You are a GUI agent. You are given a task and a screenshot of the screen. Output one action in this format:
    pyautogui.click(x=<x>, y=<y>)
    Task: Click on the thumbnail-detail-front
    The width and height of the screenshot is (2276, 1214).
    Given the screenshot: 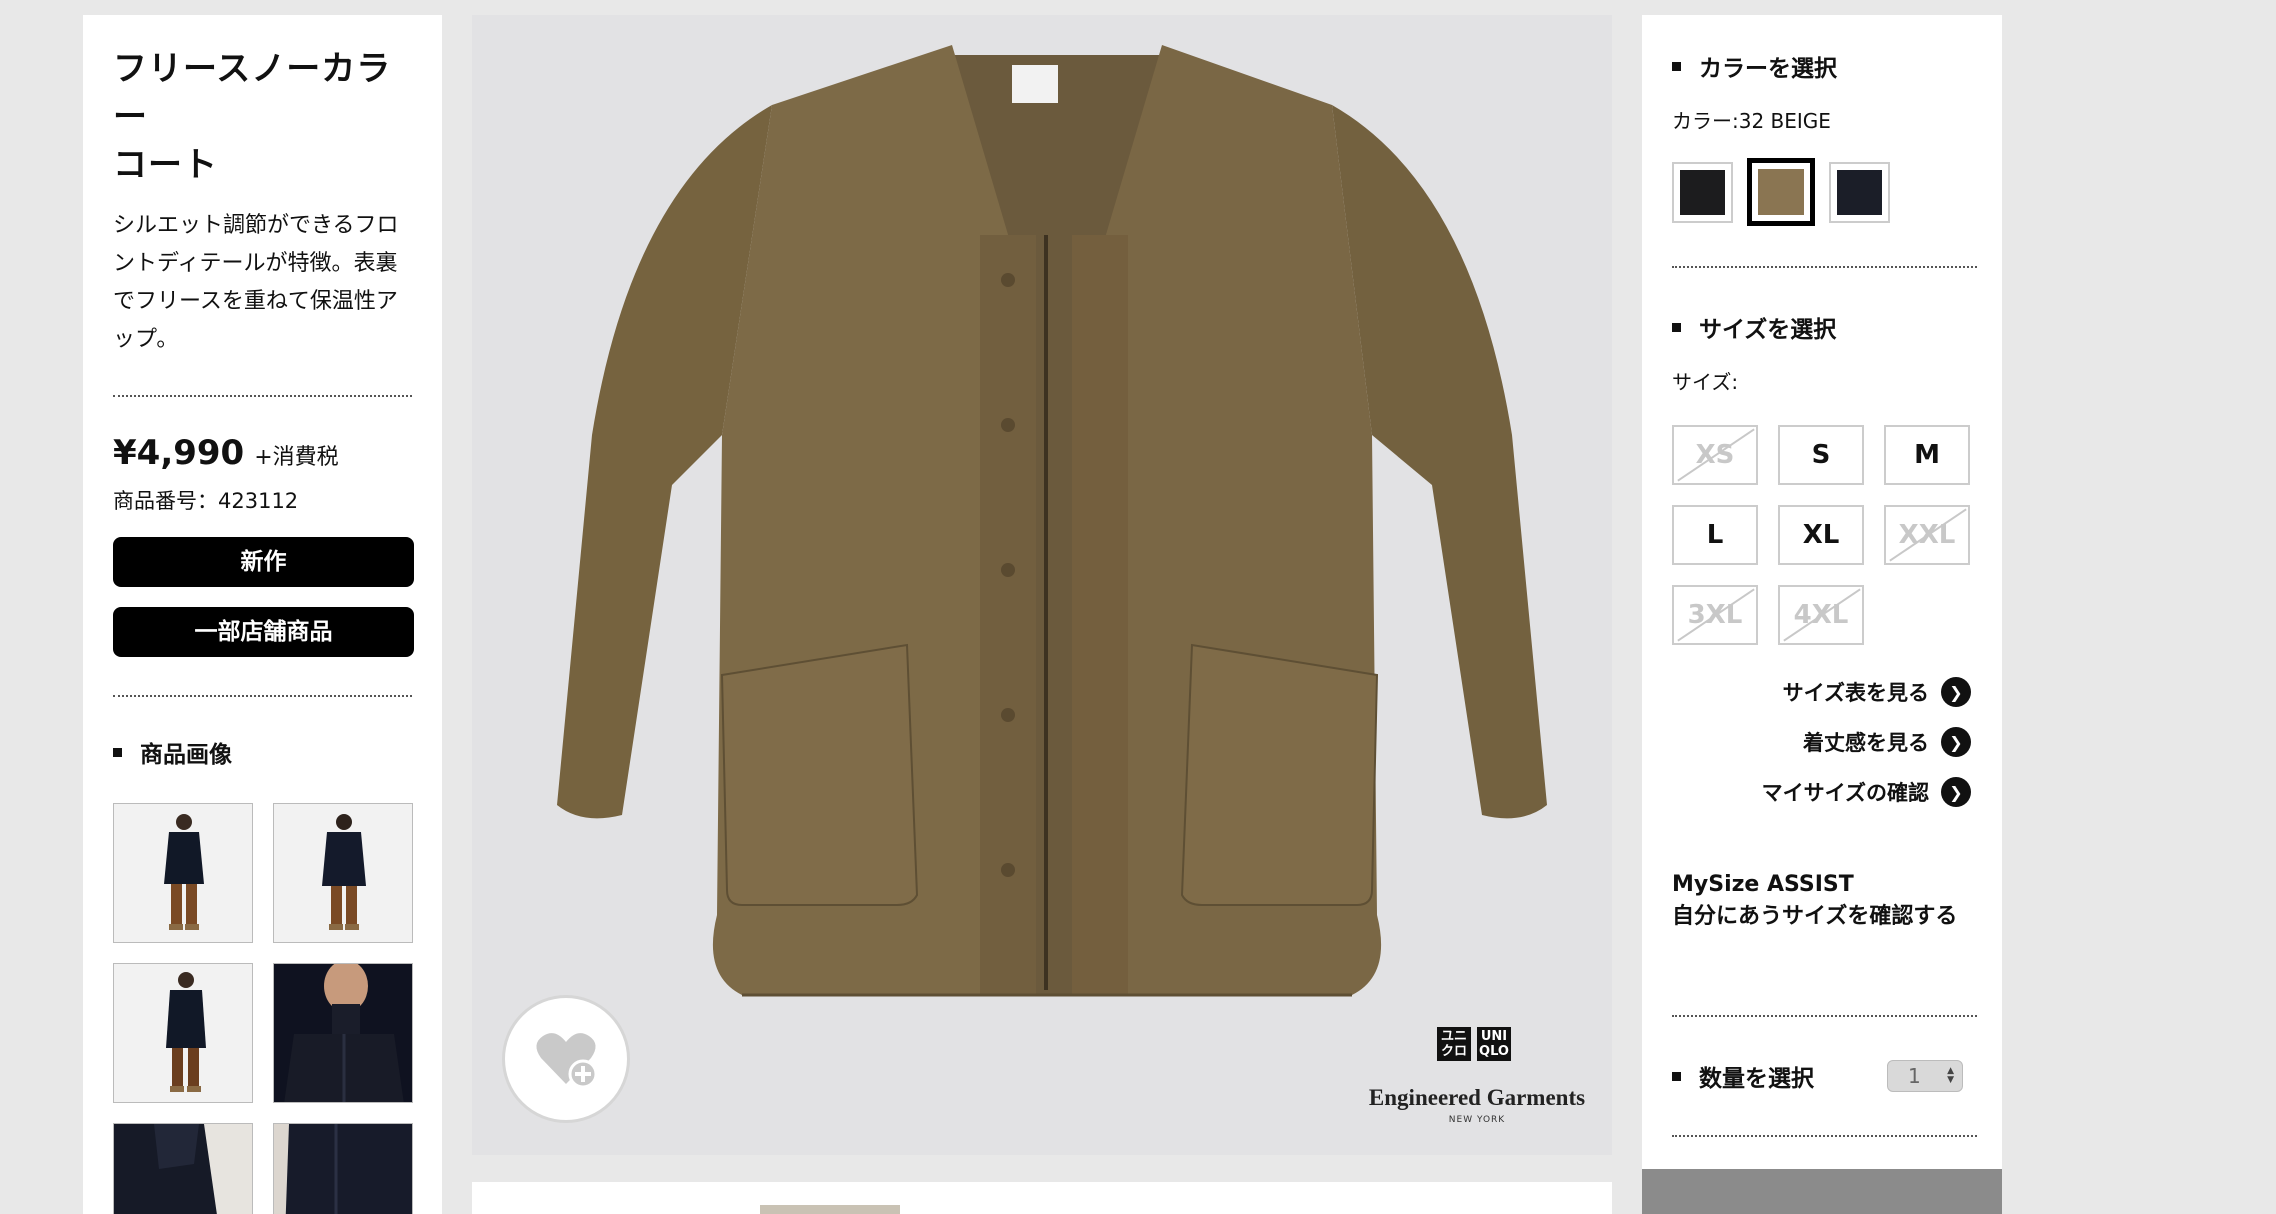 What is the action you would take?
    pyautogui.click(x=343, y=1168)
    